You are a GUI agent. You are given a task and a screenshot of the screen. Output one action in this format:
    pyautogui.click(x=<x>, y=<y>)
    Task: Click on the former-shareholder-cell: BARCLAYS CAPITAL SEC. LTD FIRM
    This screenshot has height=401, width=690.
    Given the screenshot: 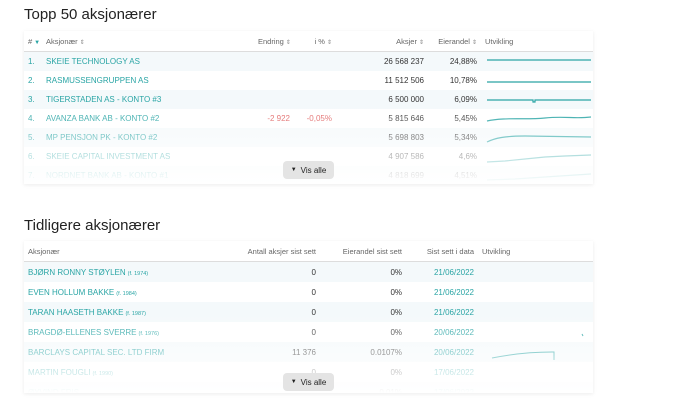 What is the action you would take?
    pyautogui.click(x=124, y=352)
    